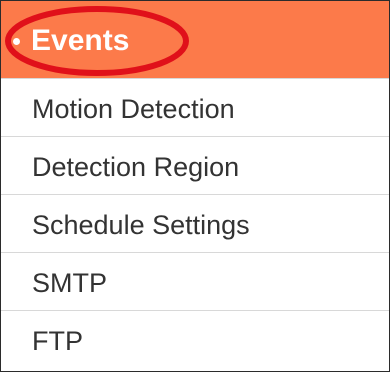 This screenshot has height=372, width=390. I want to click on menu-item-label: Schedule Settings, so click(141, 225).